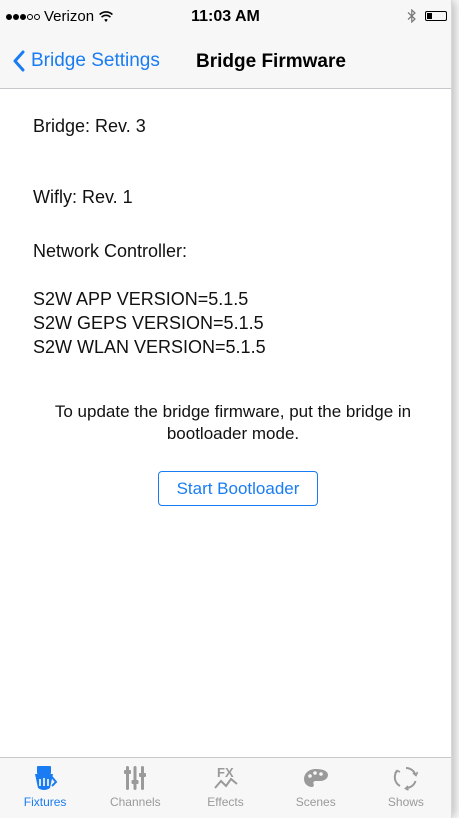  Describe the element at coordinates (405, 802) in the screenshot. I see `tab-label-shows: Shows` at that location.